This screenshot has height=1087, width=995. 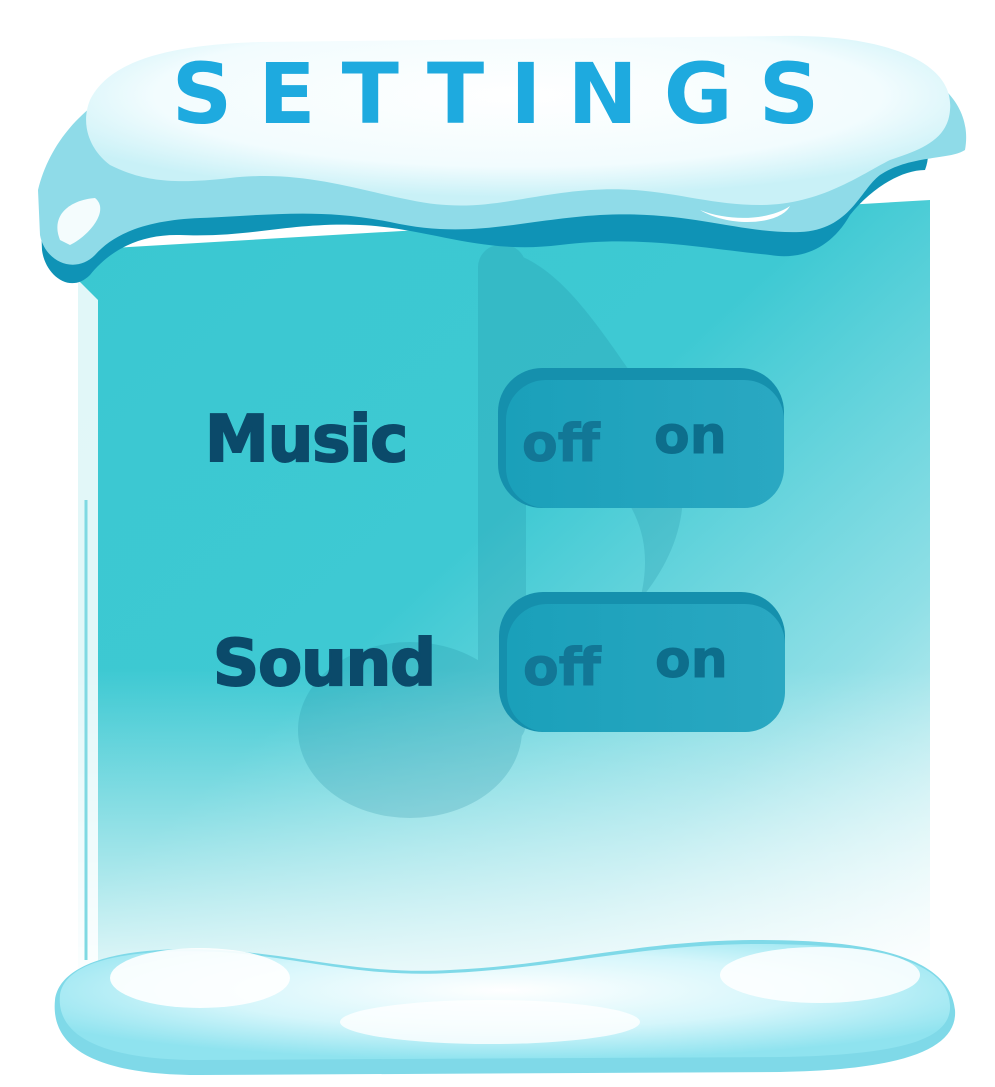 I want to click on sound-off-option: off, so click(x=562, y=668).